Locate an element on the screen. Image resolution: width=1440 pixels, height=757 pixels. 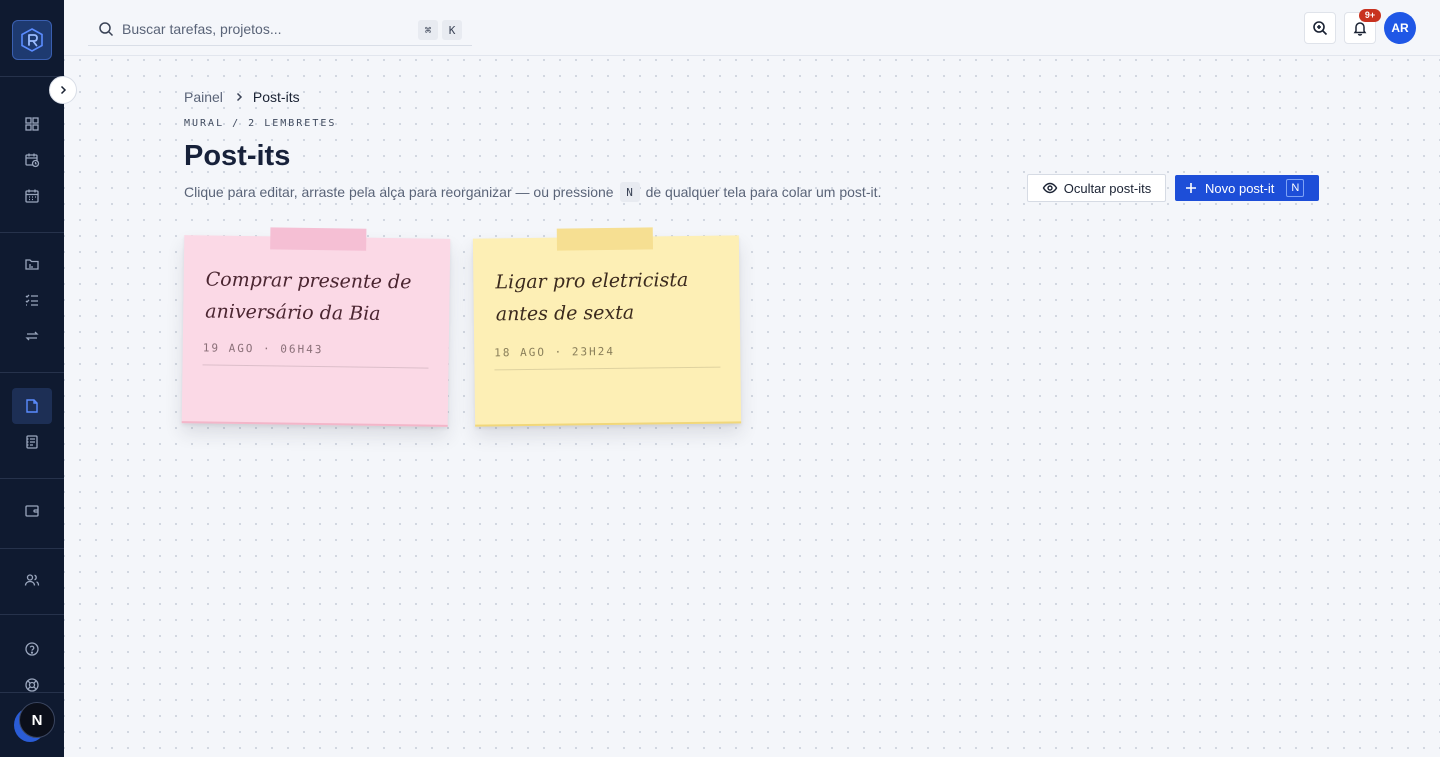
checklist-icon is located at coordinates (31, 300).